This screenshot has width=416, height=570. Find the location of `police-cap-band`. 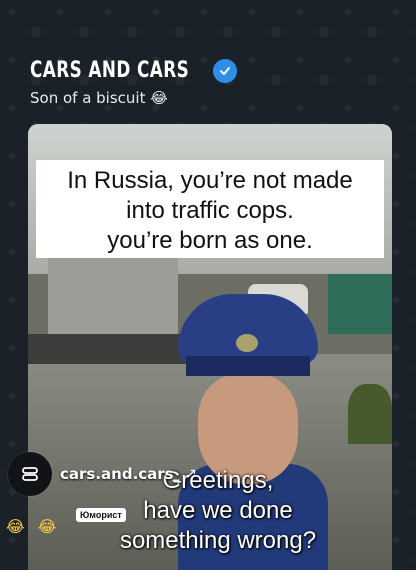

police-cap-band is located at coordinates (248, 366).